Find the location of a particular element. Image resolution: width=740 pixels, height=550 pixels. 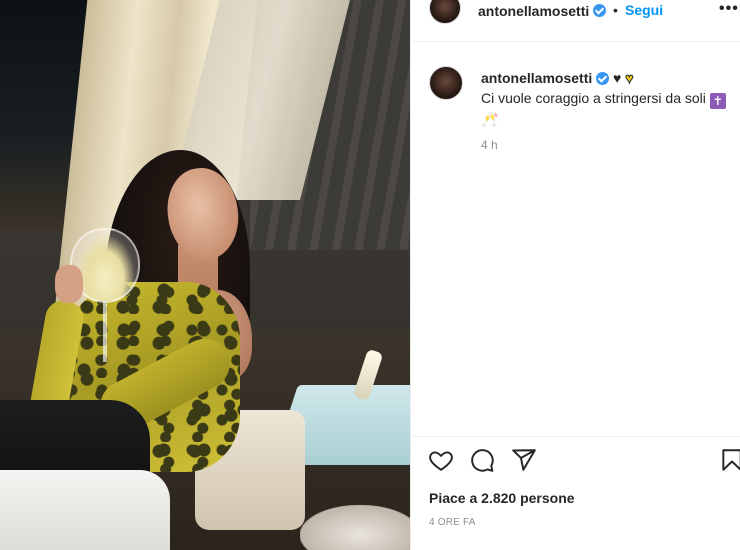

share-icon is located at coordinates (524, 460).